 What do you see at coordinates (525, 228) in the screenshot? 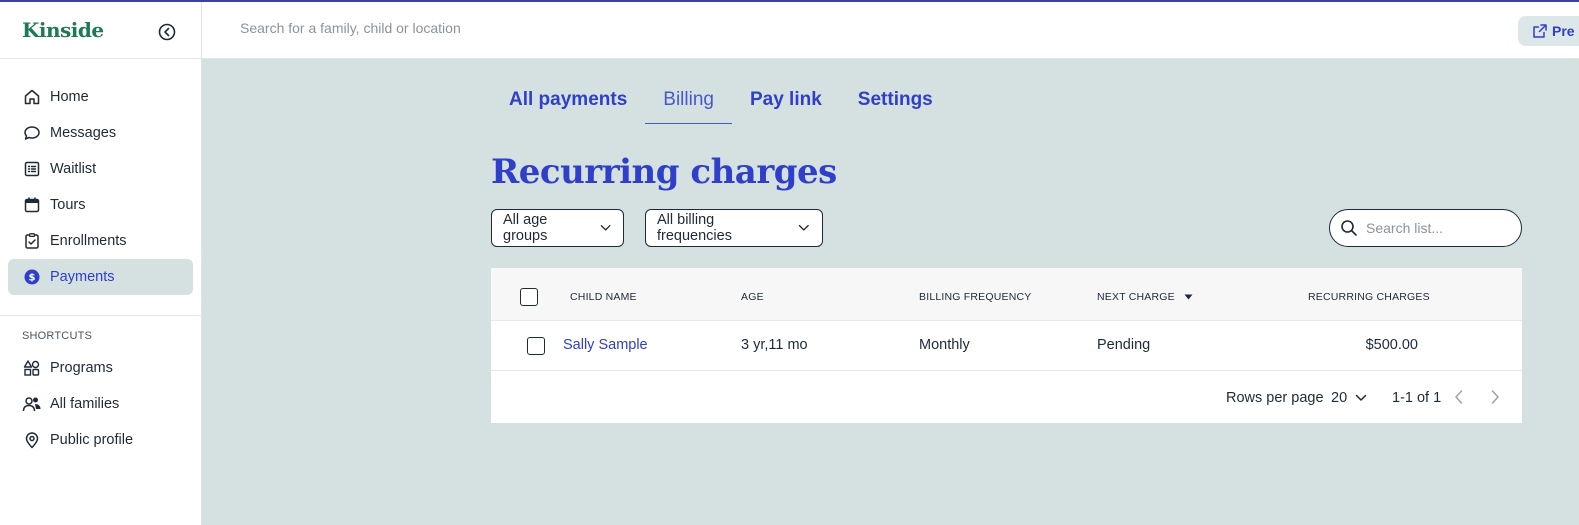
I see `age-group-filter-label: All age groups` at bounding box center [525, 228].